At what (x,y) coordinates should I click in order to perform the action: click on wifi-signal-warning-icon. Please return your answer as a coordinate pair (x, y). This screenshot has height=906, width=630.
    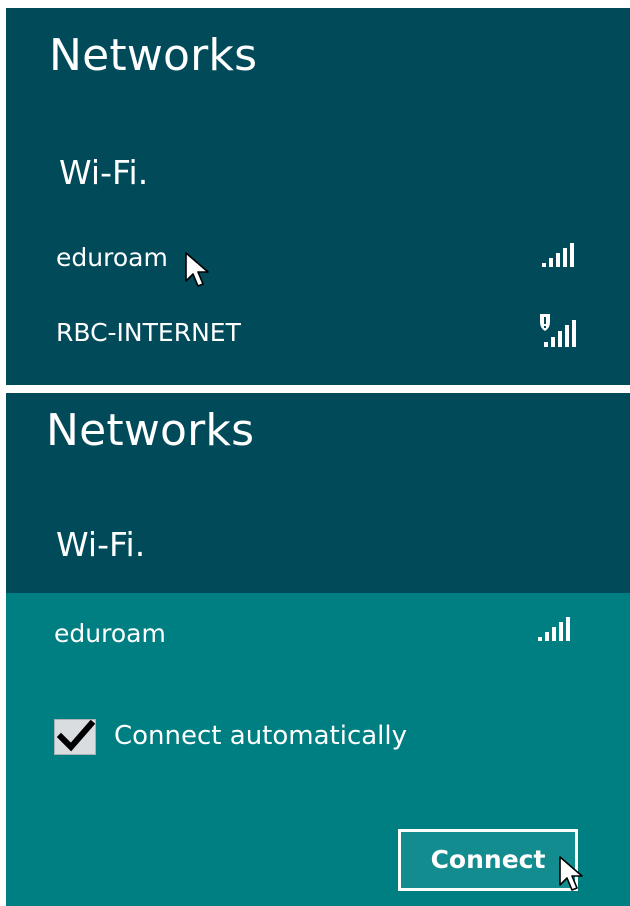
    Looking at the image, I should click on (558, 330).